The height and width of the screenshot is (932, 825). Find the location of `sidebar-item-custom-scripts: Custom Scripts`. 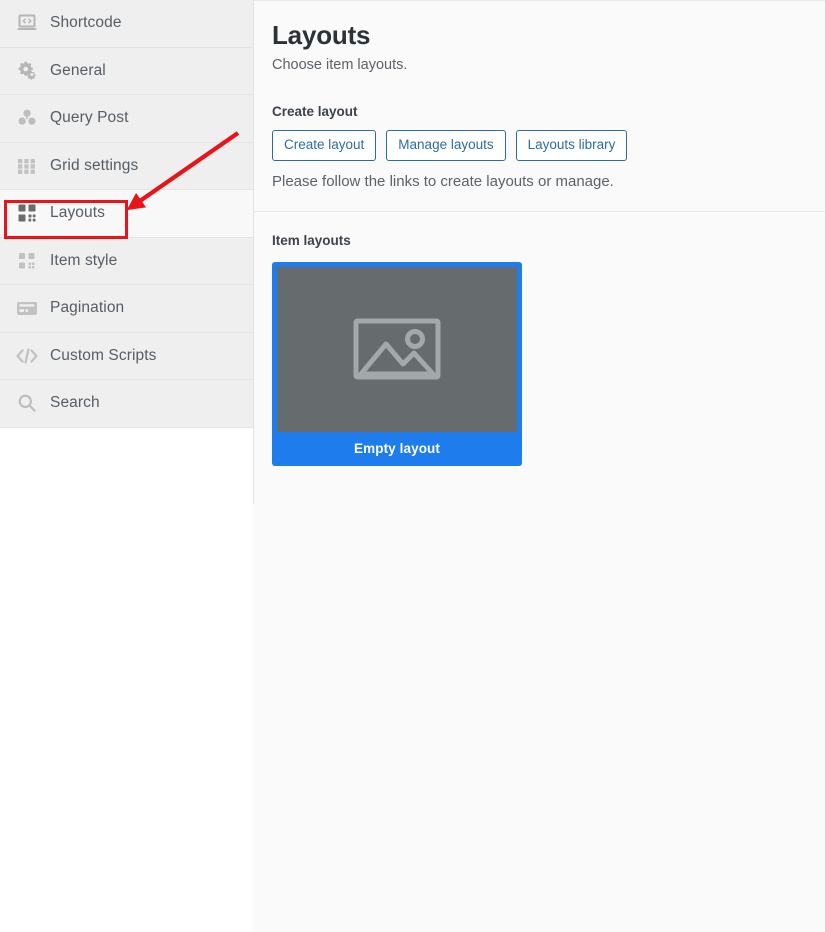

sidebar-item-custom-scripts: Custom Scripts is located at coordinates (126, 356).